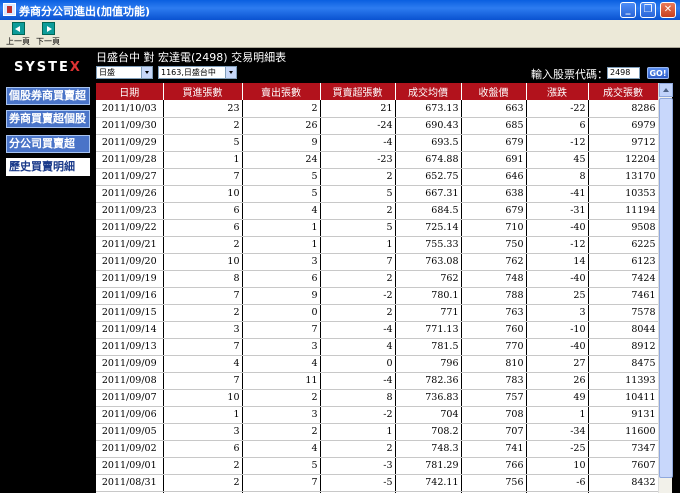 The image size is (680, 493). What do you see at coordinates (48, 167) in the screenshot?
I see `nav-history-detail: 歷史買賣明細` at bounding box center [48, 167].